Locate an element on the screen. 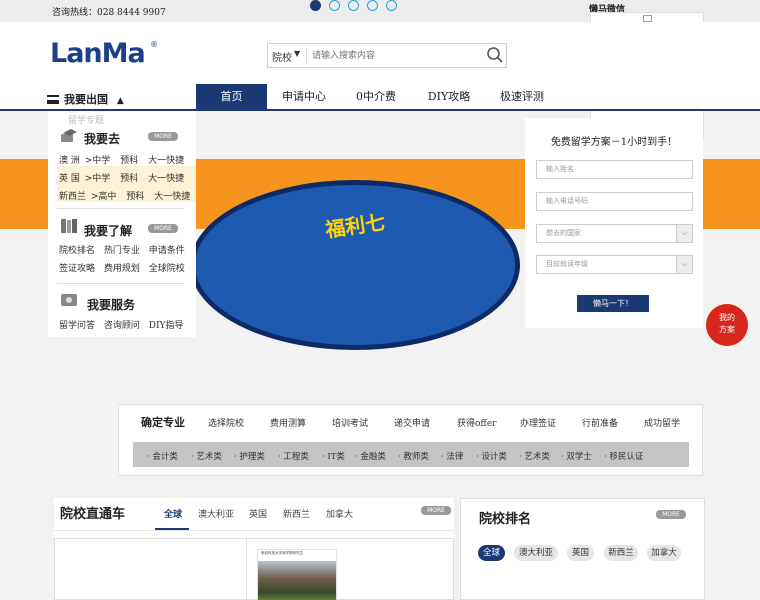  mega-link: 签证攻略 is located at coordinates (77, 269).